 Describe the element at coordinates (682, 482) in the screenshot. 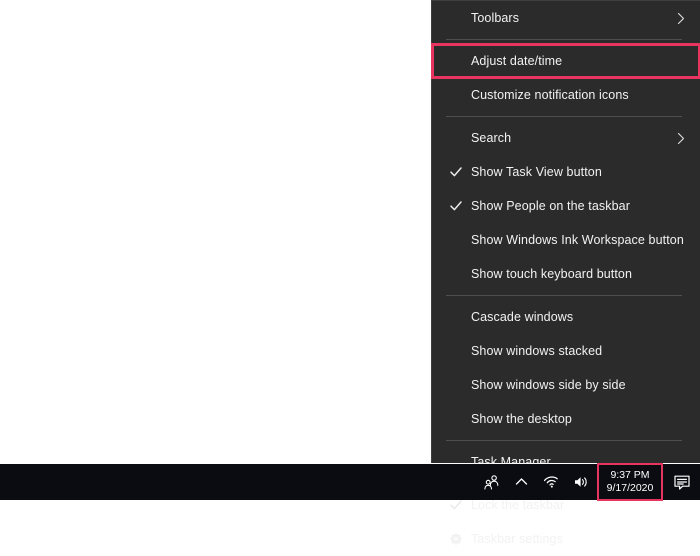

I see `action-center-icon` at that location.